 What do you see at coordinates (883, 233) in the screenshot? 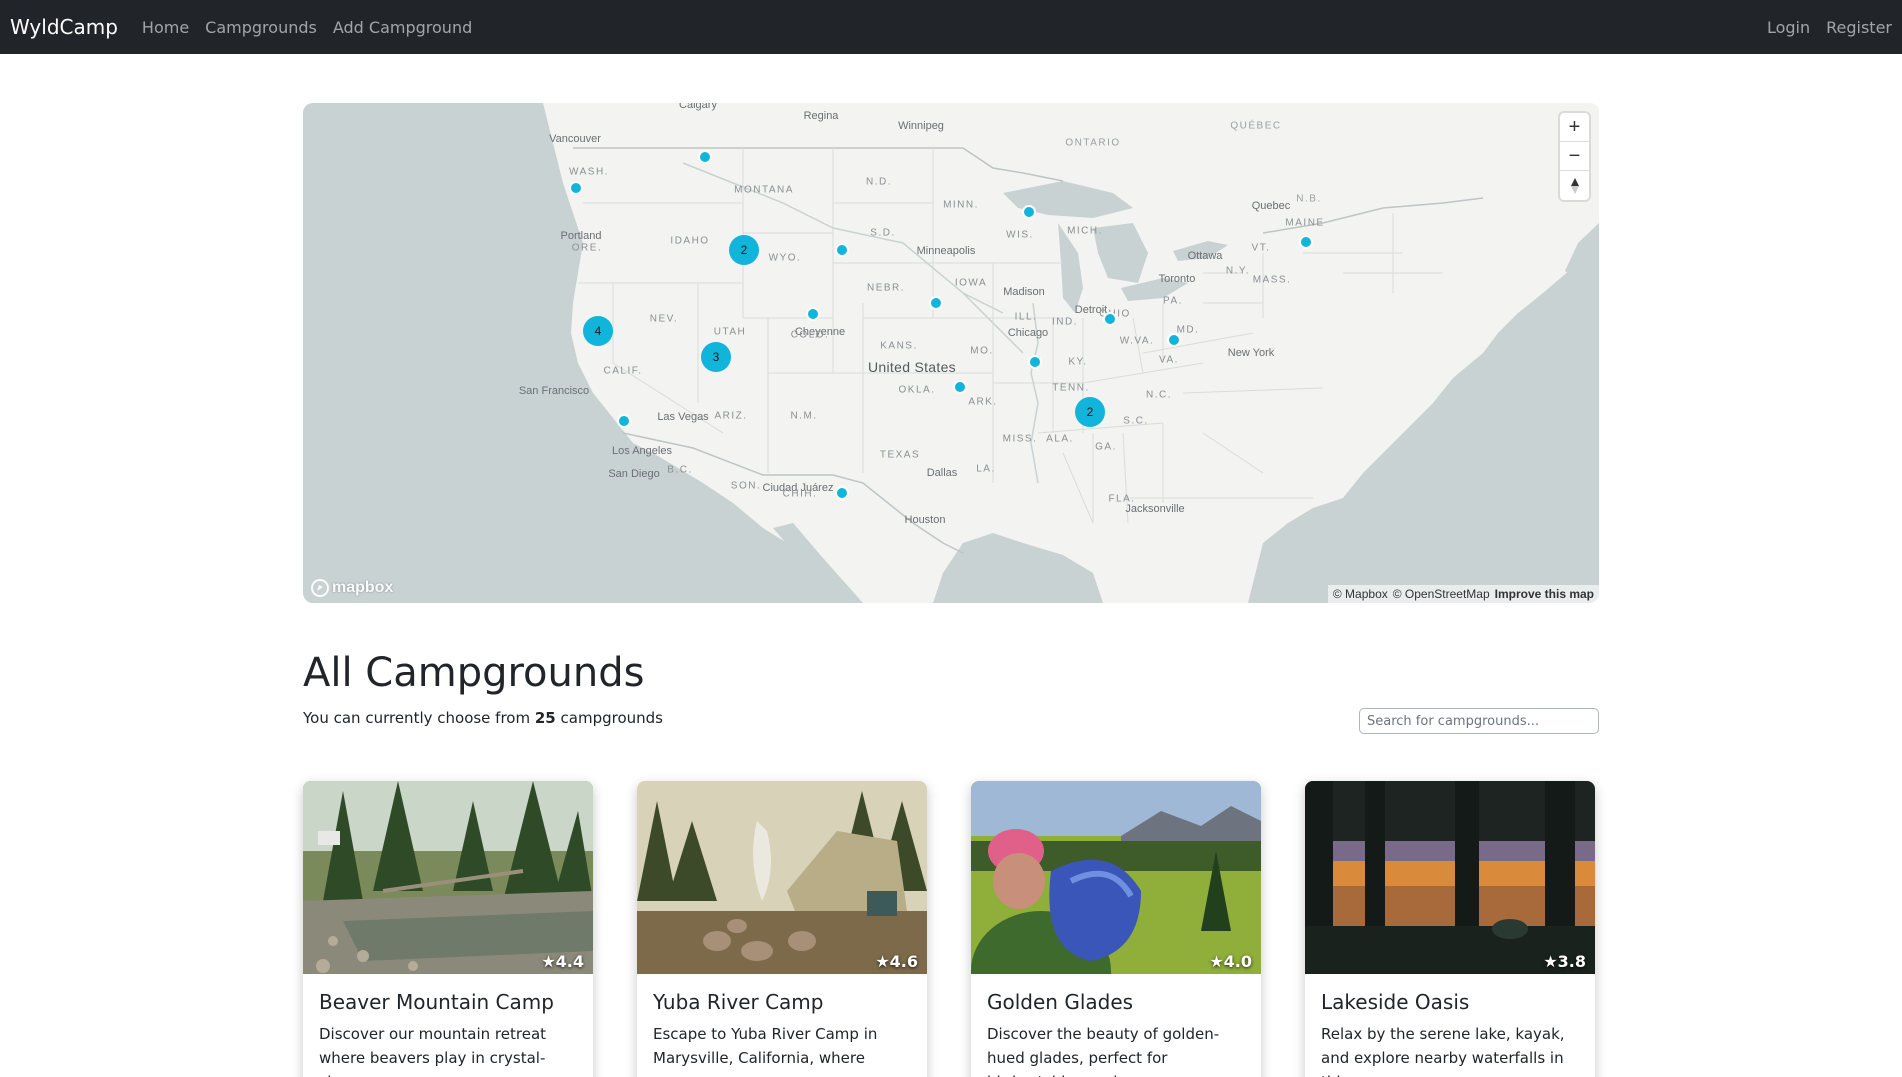
I see `map-state-label: S.D.` at bounding box center [883, 233].